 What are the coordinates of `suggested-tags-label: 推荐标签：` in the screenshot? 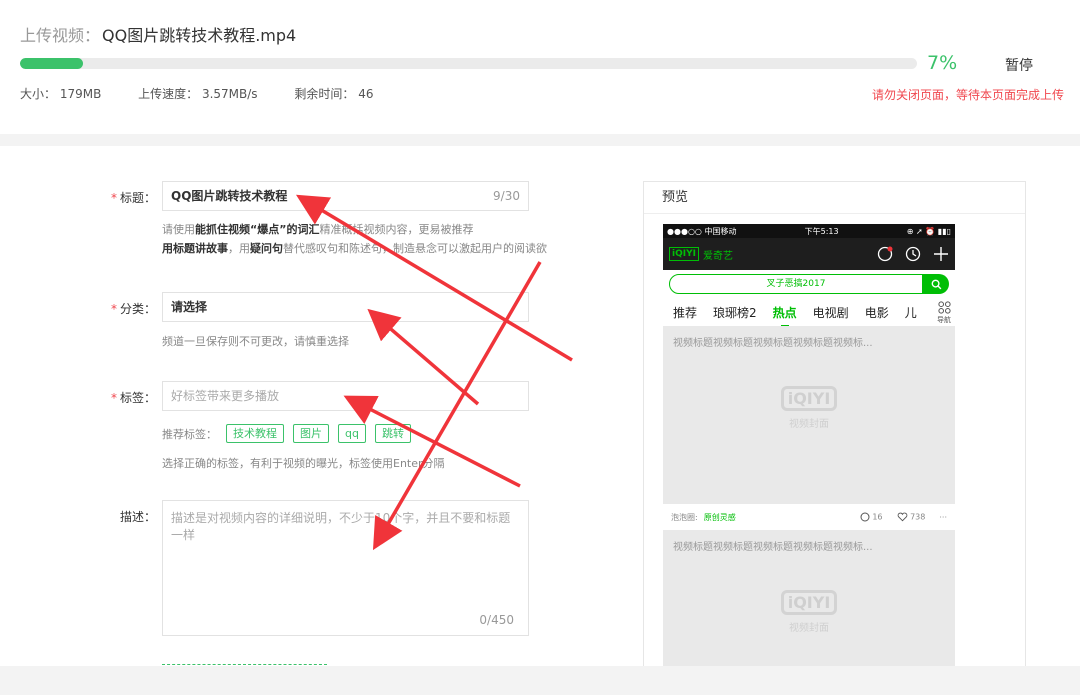 It's located at (189, 434).